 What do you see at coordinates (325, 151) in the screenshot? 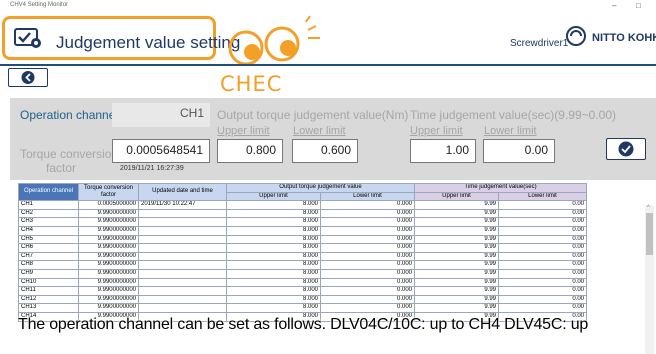
I see `torque-lower-field: 0.600` at bounding box center [325, 151].